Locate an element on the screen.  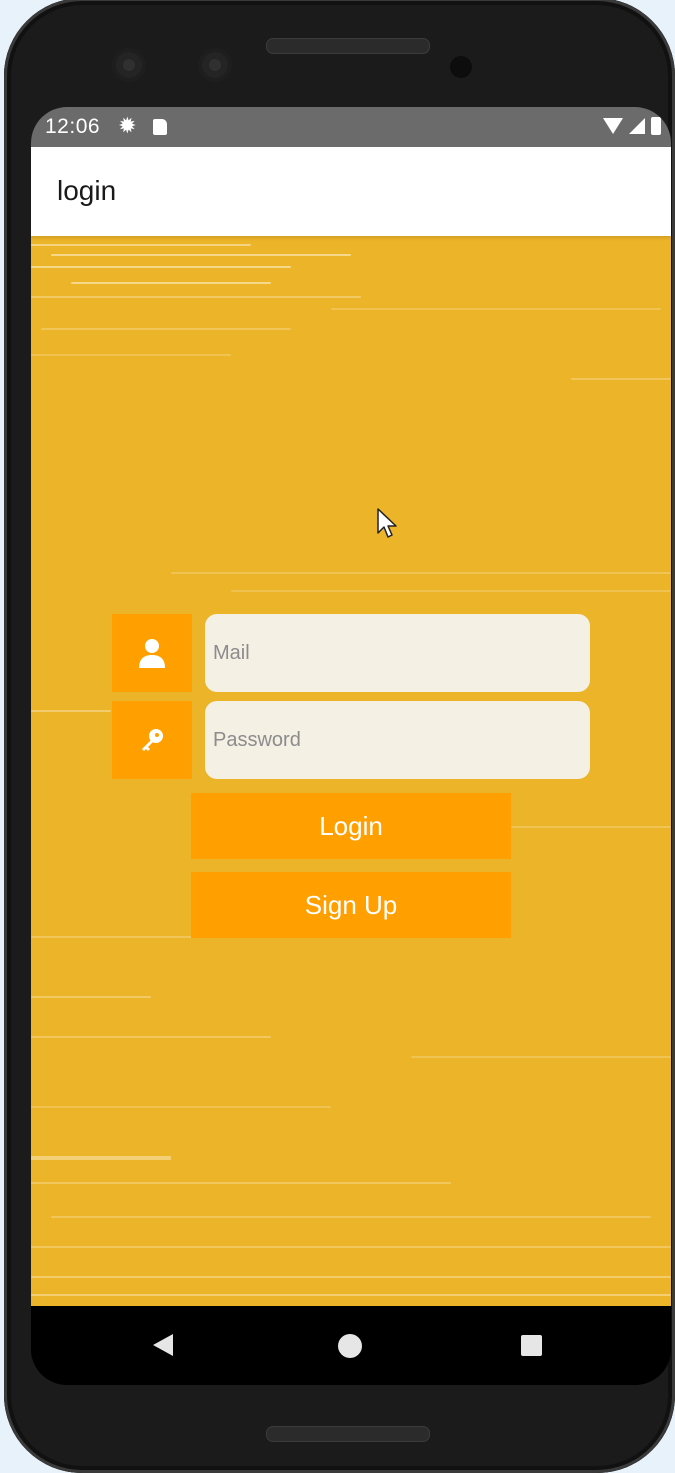
app-bar: login is located at coordinates (351, 191).